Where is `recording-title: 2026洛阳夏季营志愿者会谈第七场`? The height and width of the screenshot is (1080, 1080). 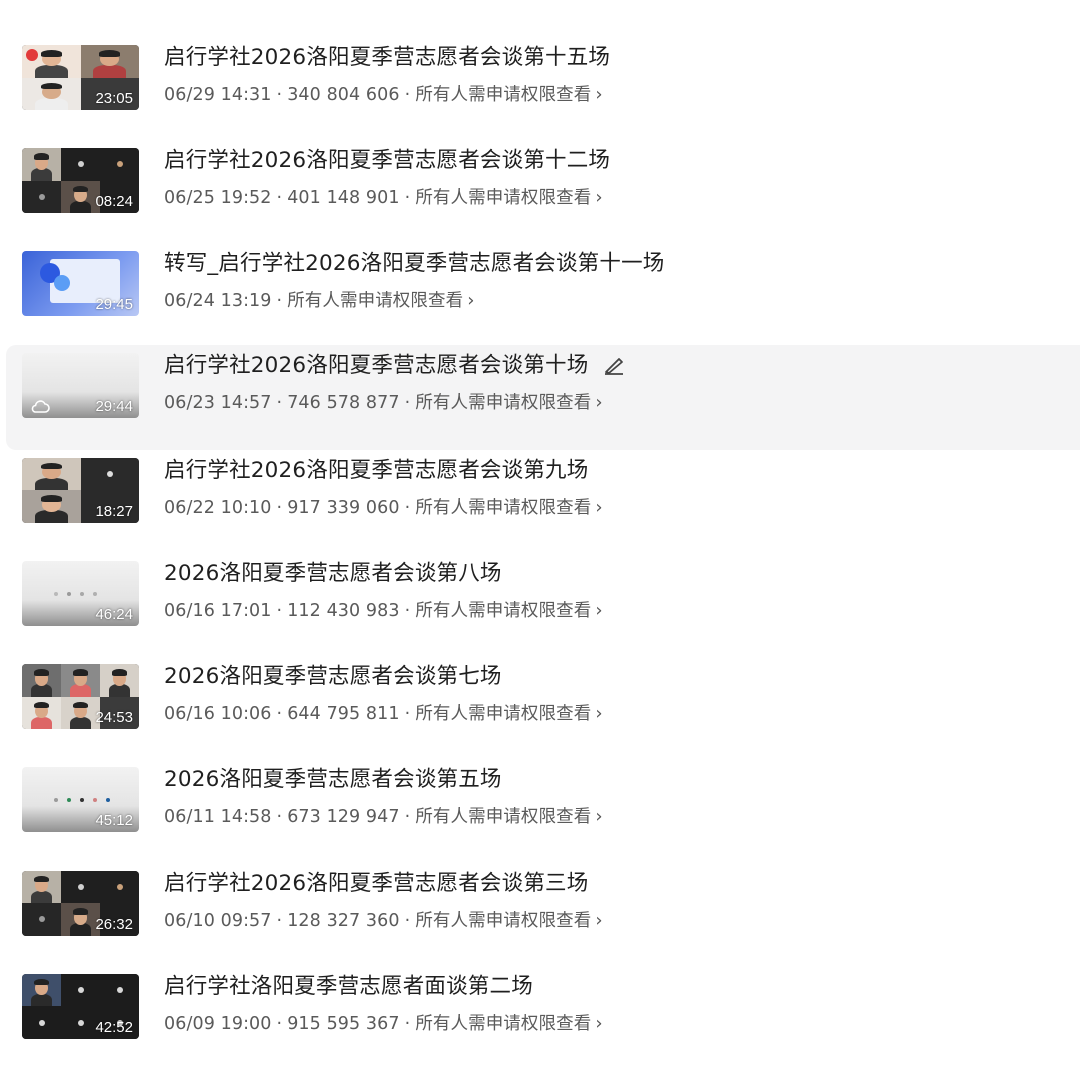
recording-title: 2026洛阳夏季营志愿者会谈第七场 is located at coordinates (333, 674).